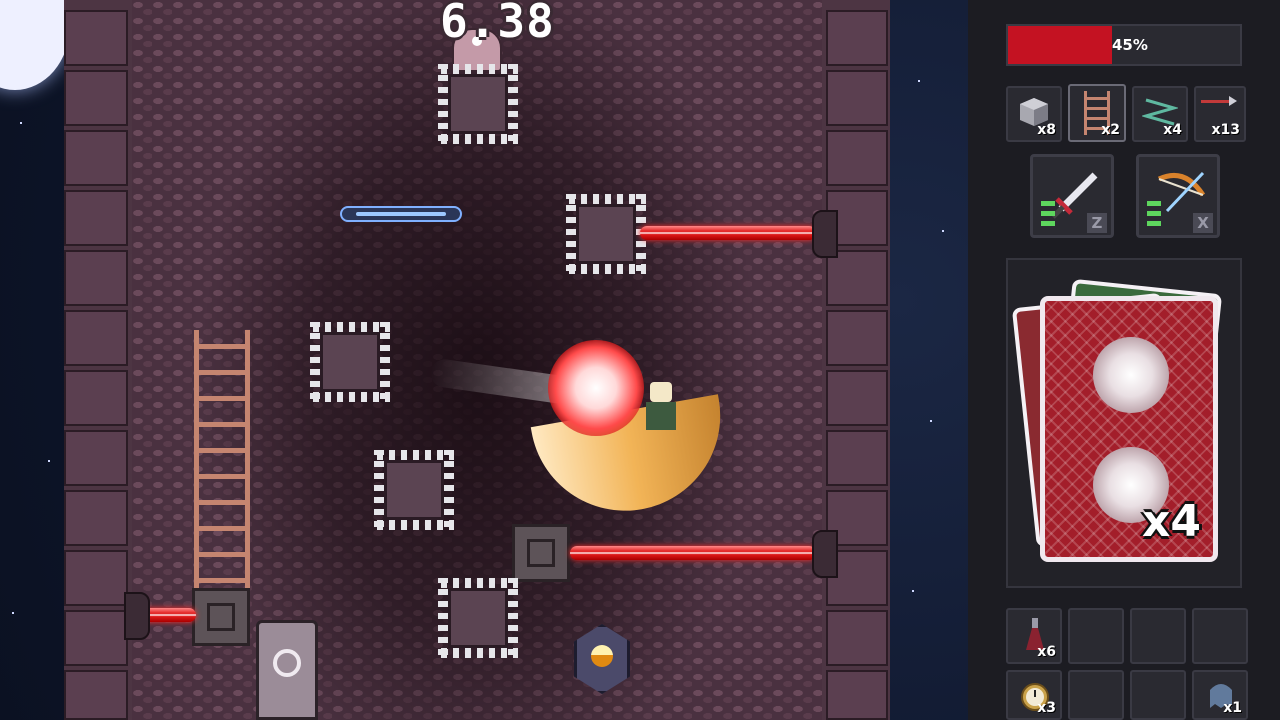  I want to click on slot-count: x4, so click(1172, 130).